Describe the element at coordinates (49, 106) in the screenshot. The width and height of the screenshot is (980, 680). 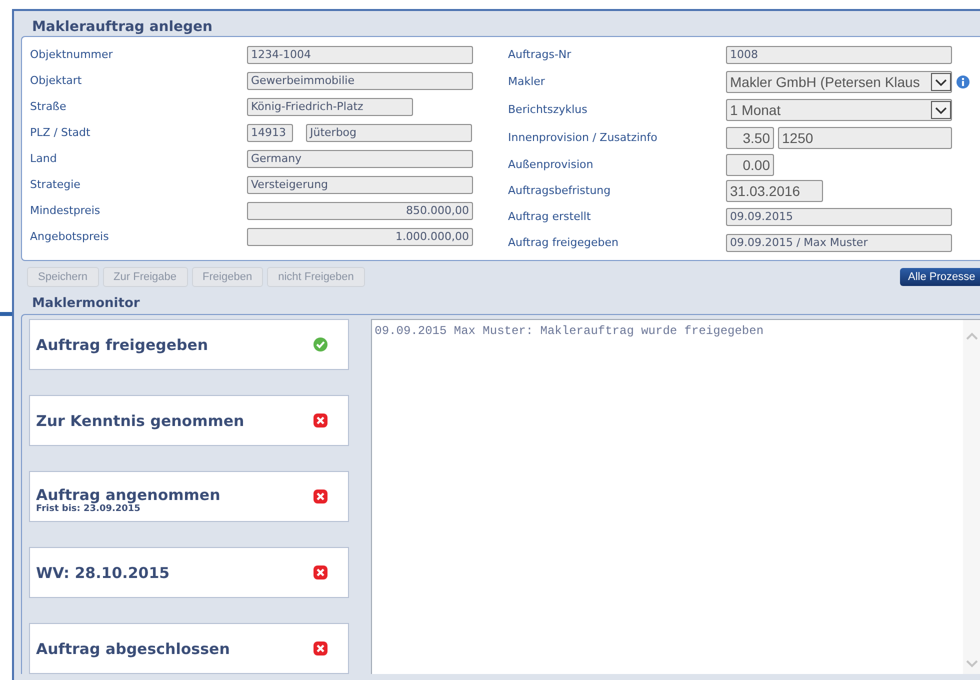
I see `field-label: Straße` at that location.